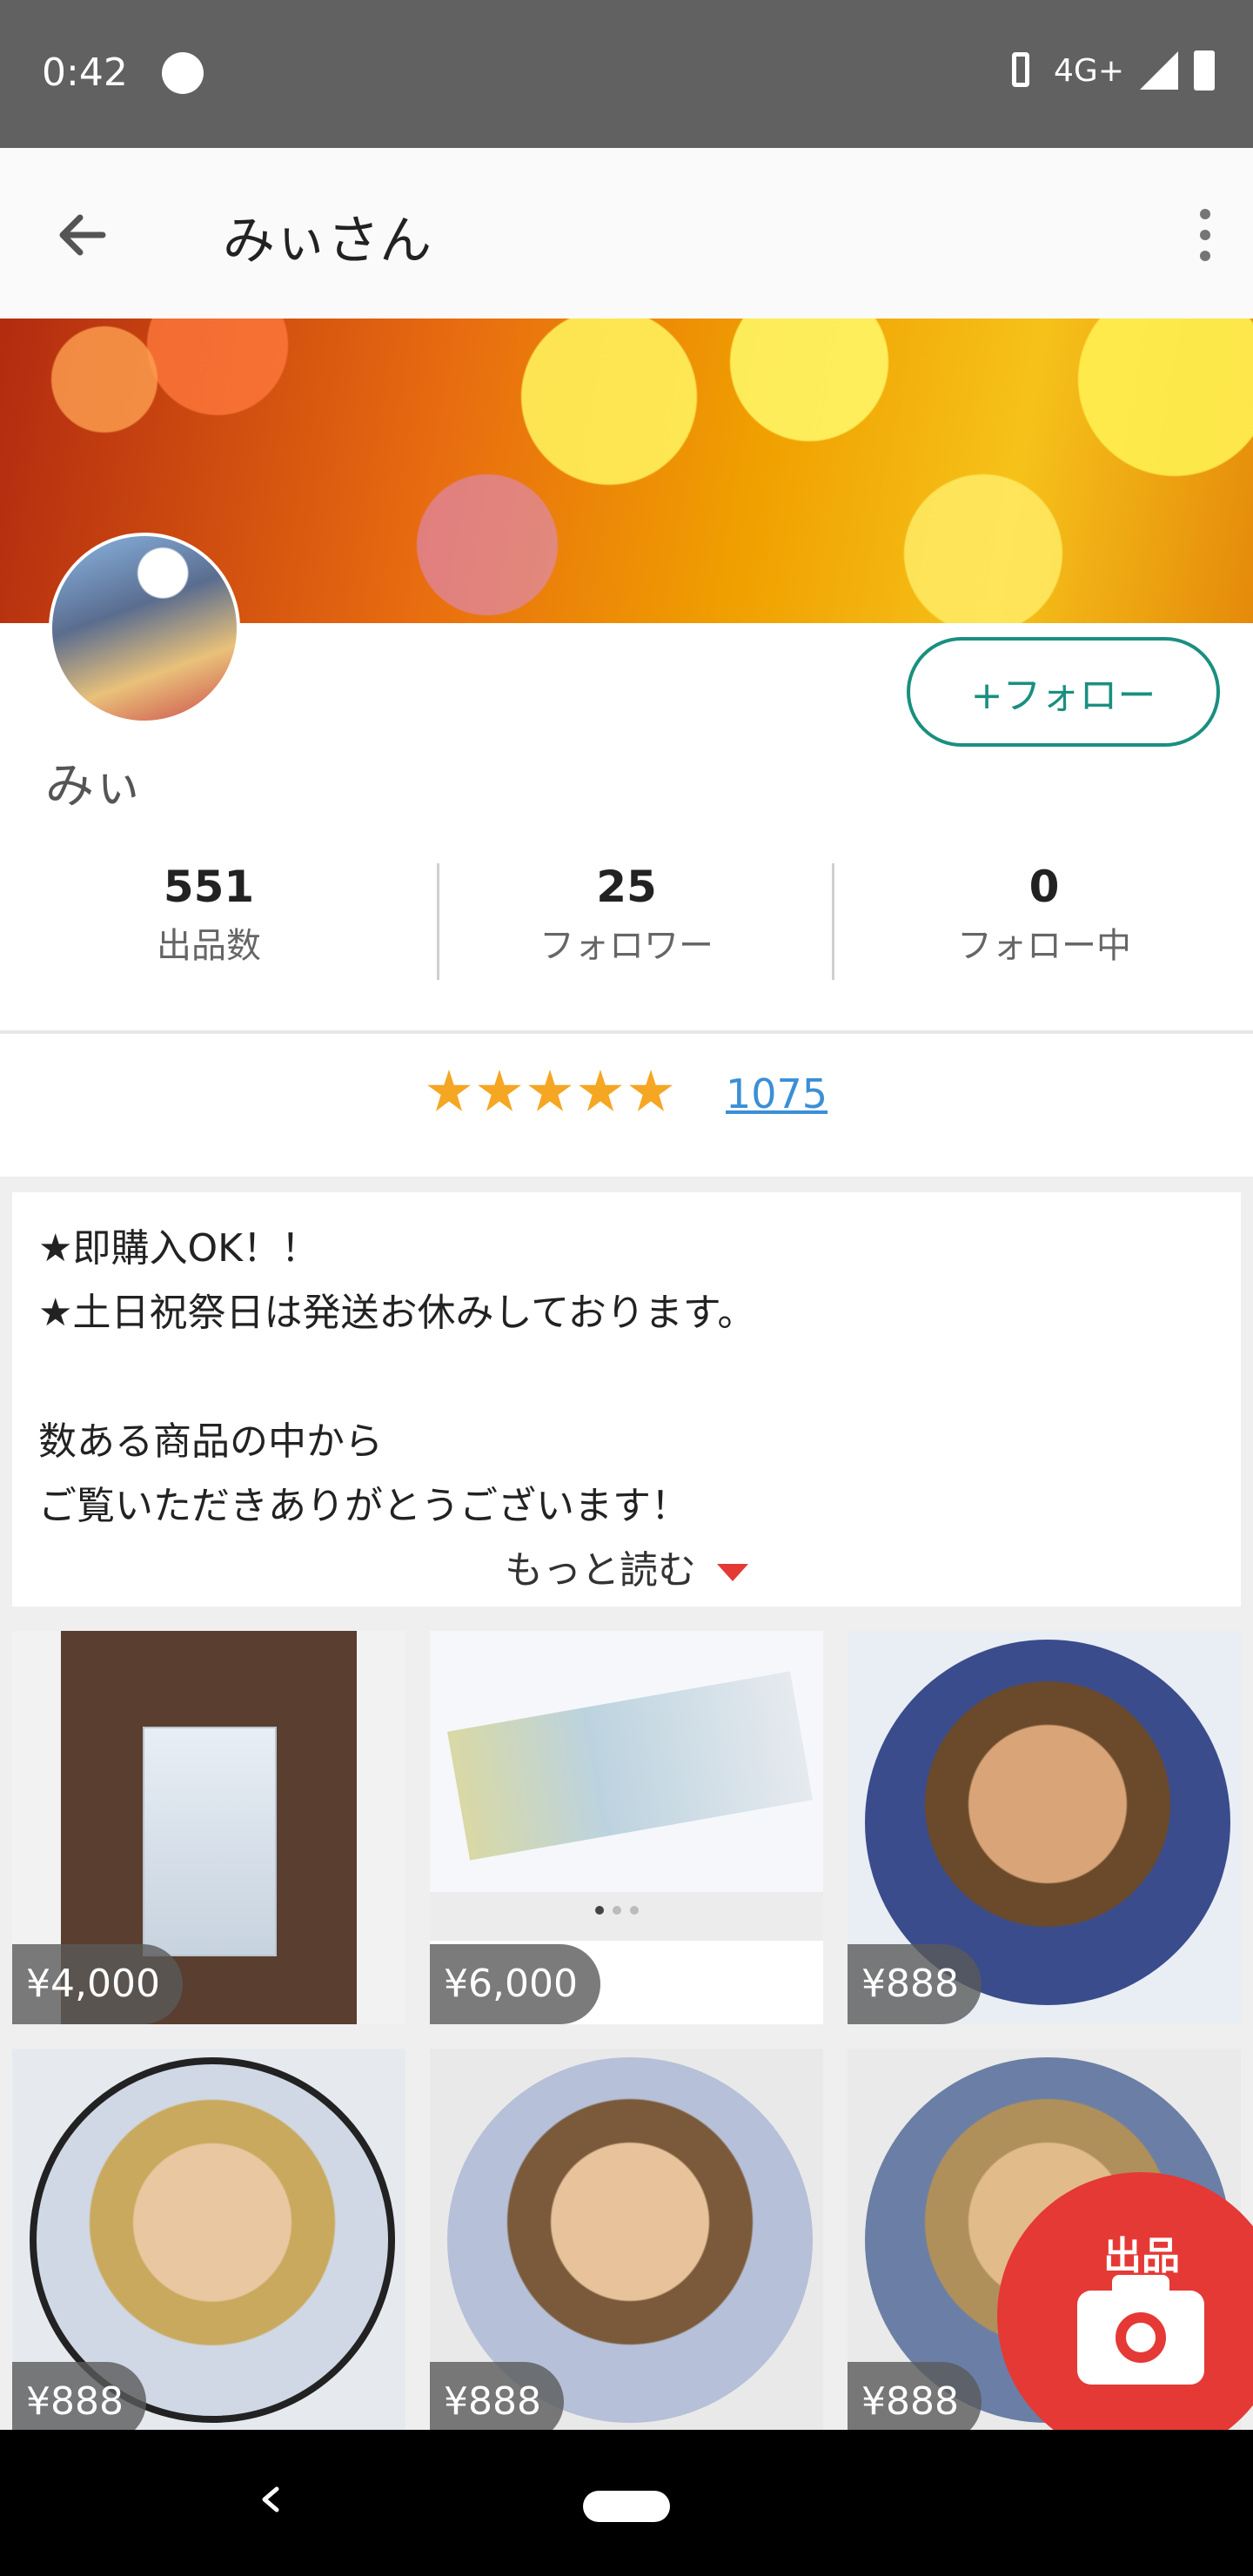 The image size is (1253, 2576). Describe the element at coordinates (617, 1911) in the screenshot. I see `carousel-dots` at that location.